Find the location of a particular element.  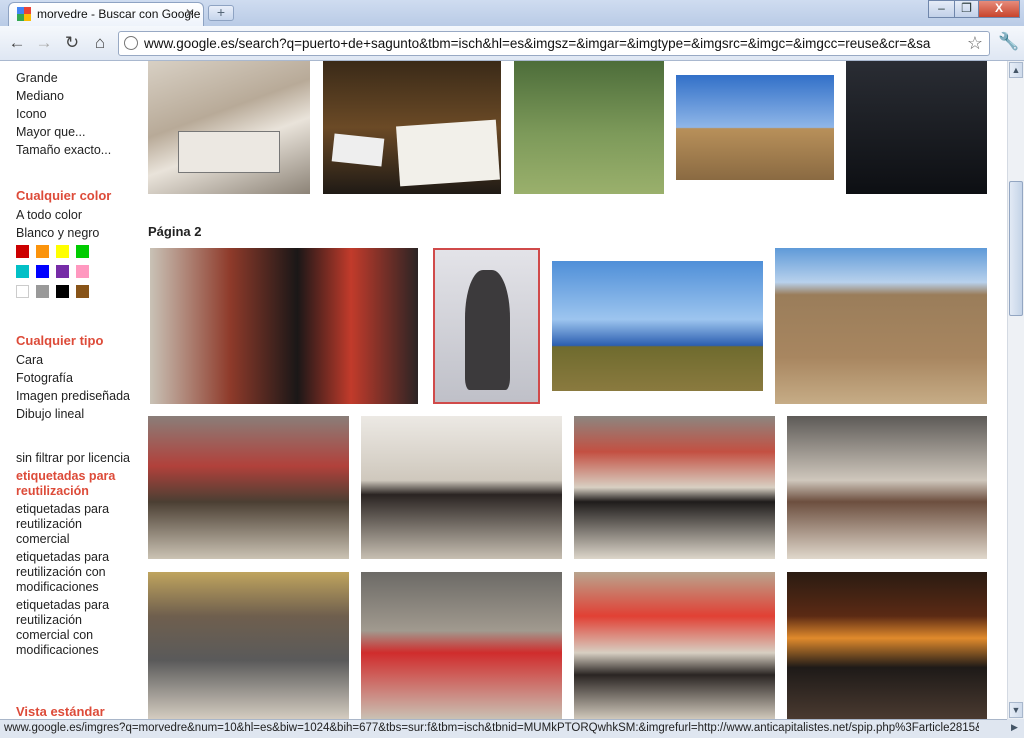

license-option-reuse: etiquetadas para reutilización is located at coordinates (77, 484).